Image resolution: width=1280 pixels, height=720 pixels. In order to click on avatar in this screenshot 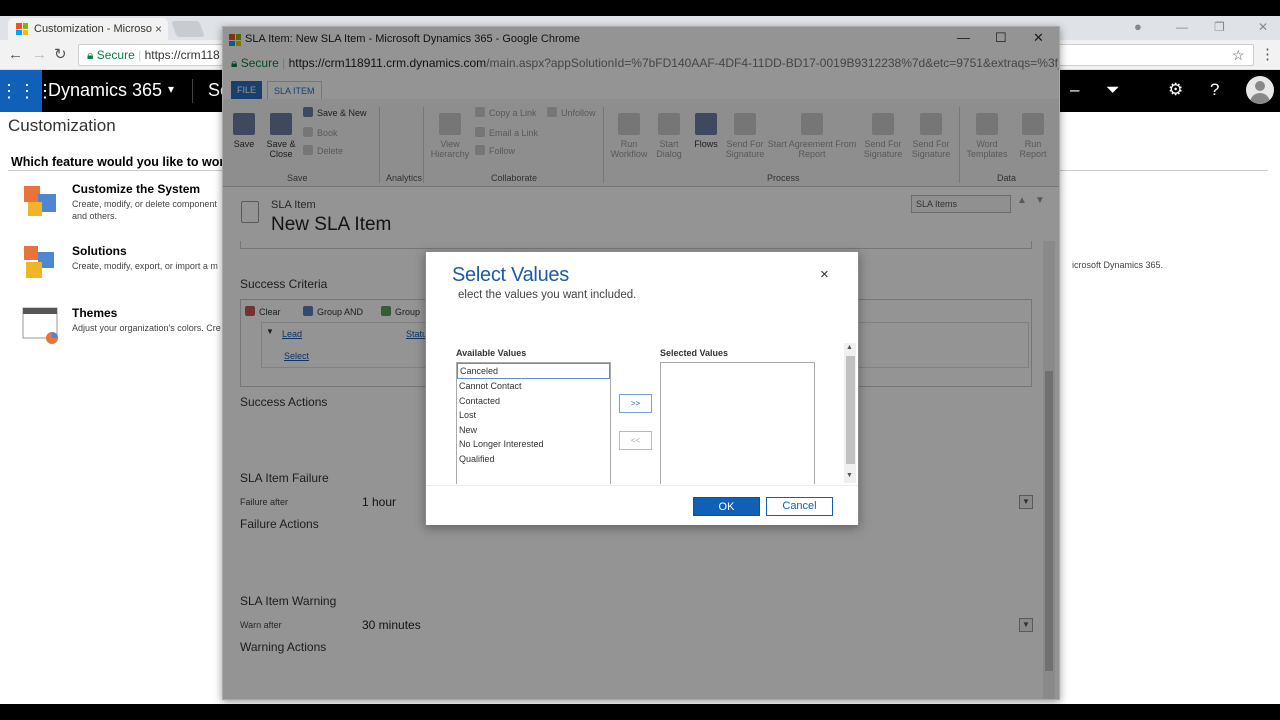, I will do `click(1260, 90)`.